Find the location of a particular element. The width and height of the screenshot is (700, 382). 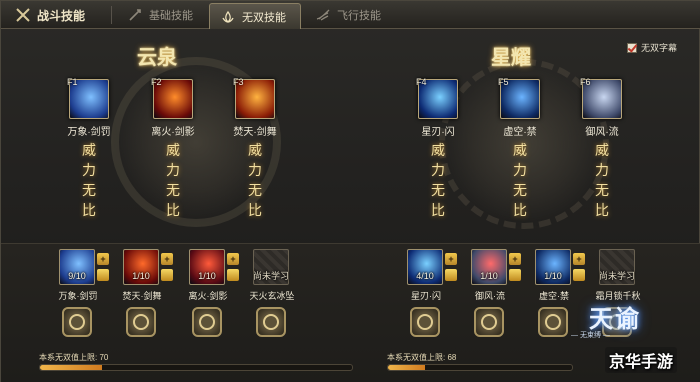

skill-level: 4/10 is located at coordinates (425, 276).